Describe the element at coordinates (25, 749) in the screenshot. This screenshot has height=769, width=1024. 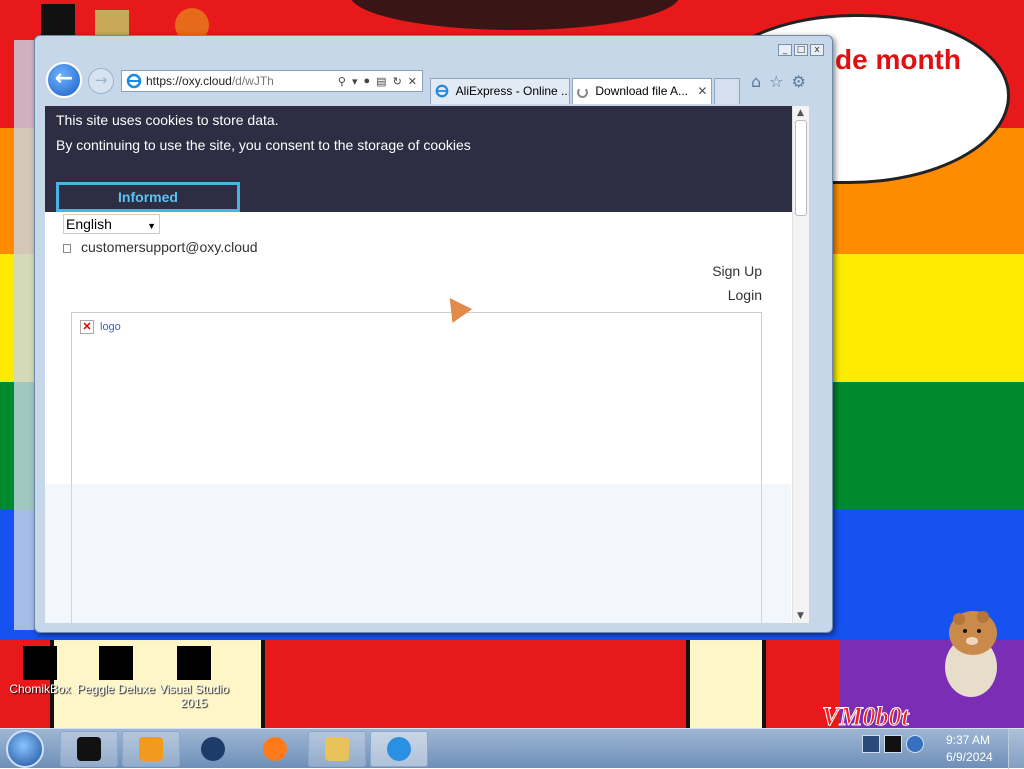
I see `start-button` at that location.